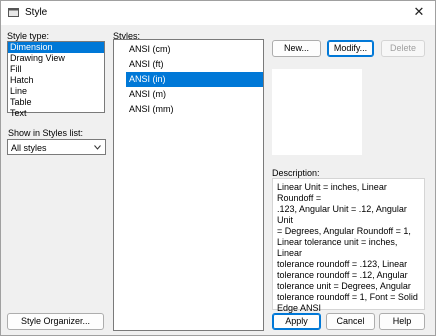 The width and height of the screenshot is (436, 336). I want to click on description-line: tolerance roundoff = .123, Linear, so click(342, 264).